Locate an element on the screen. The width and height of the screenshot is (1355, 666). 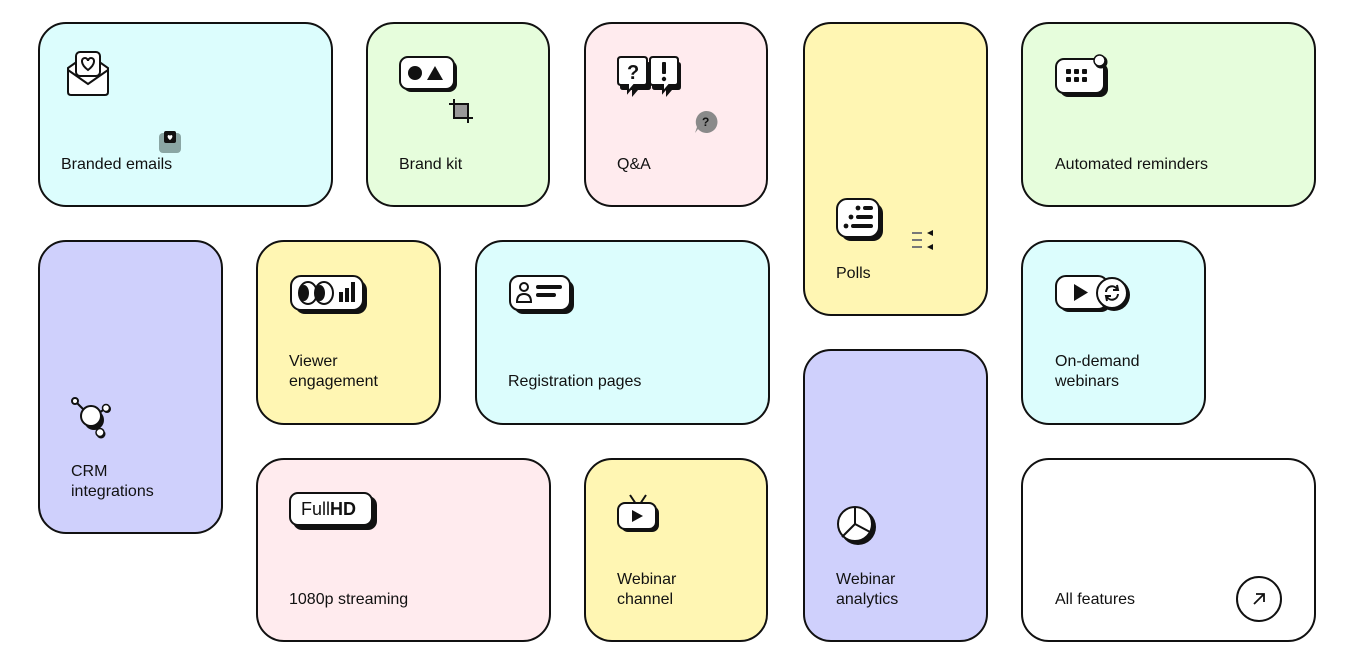
card-branded-emails: Branded emails is located at coordinates (185, 114).